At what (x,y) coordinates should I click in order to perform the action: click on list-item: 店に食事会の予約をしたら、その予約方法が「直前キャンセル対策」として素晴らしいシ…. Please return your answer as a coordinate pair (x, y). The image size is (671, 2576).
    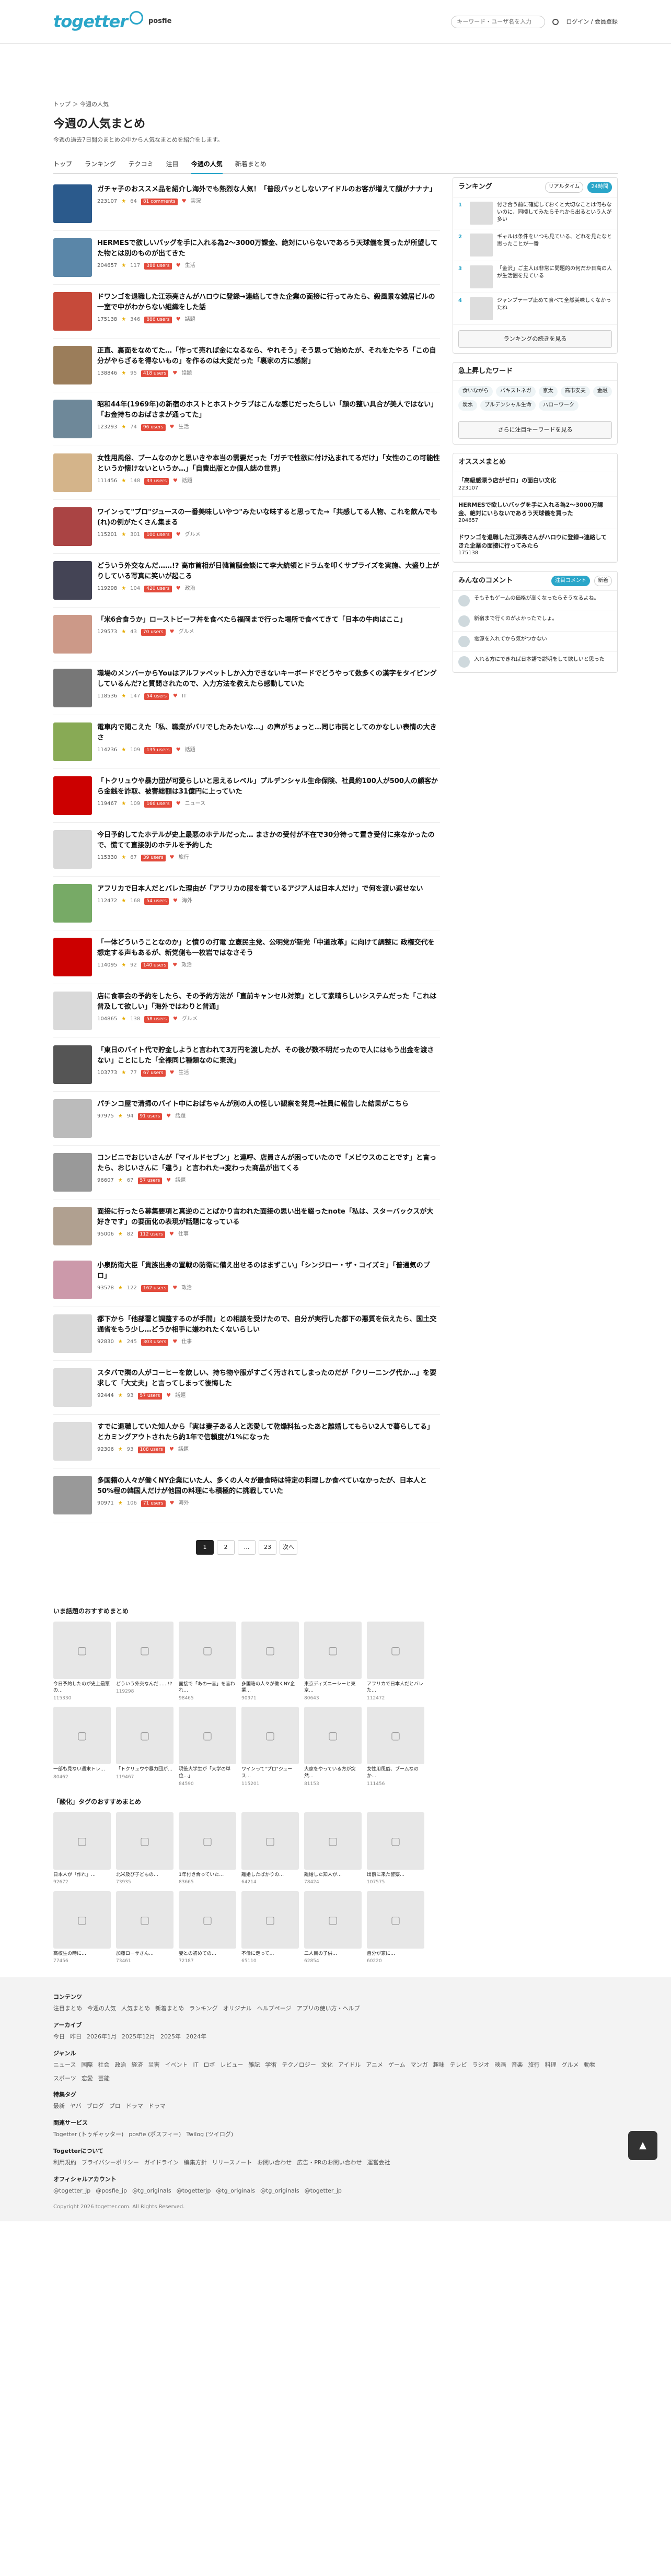
    Looking at the image, I should click on (246, 1011).